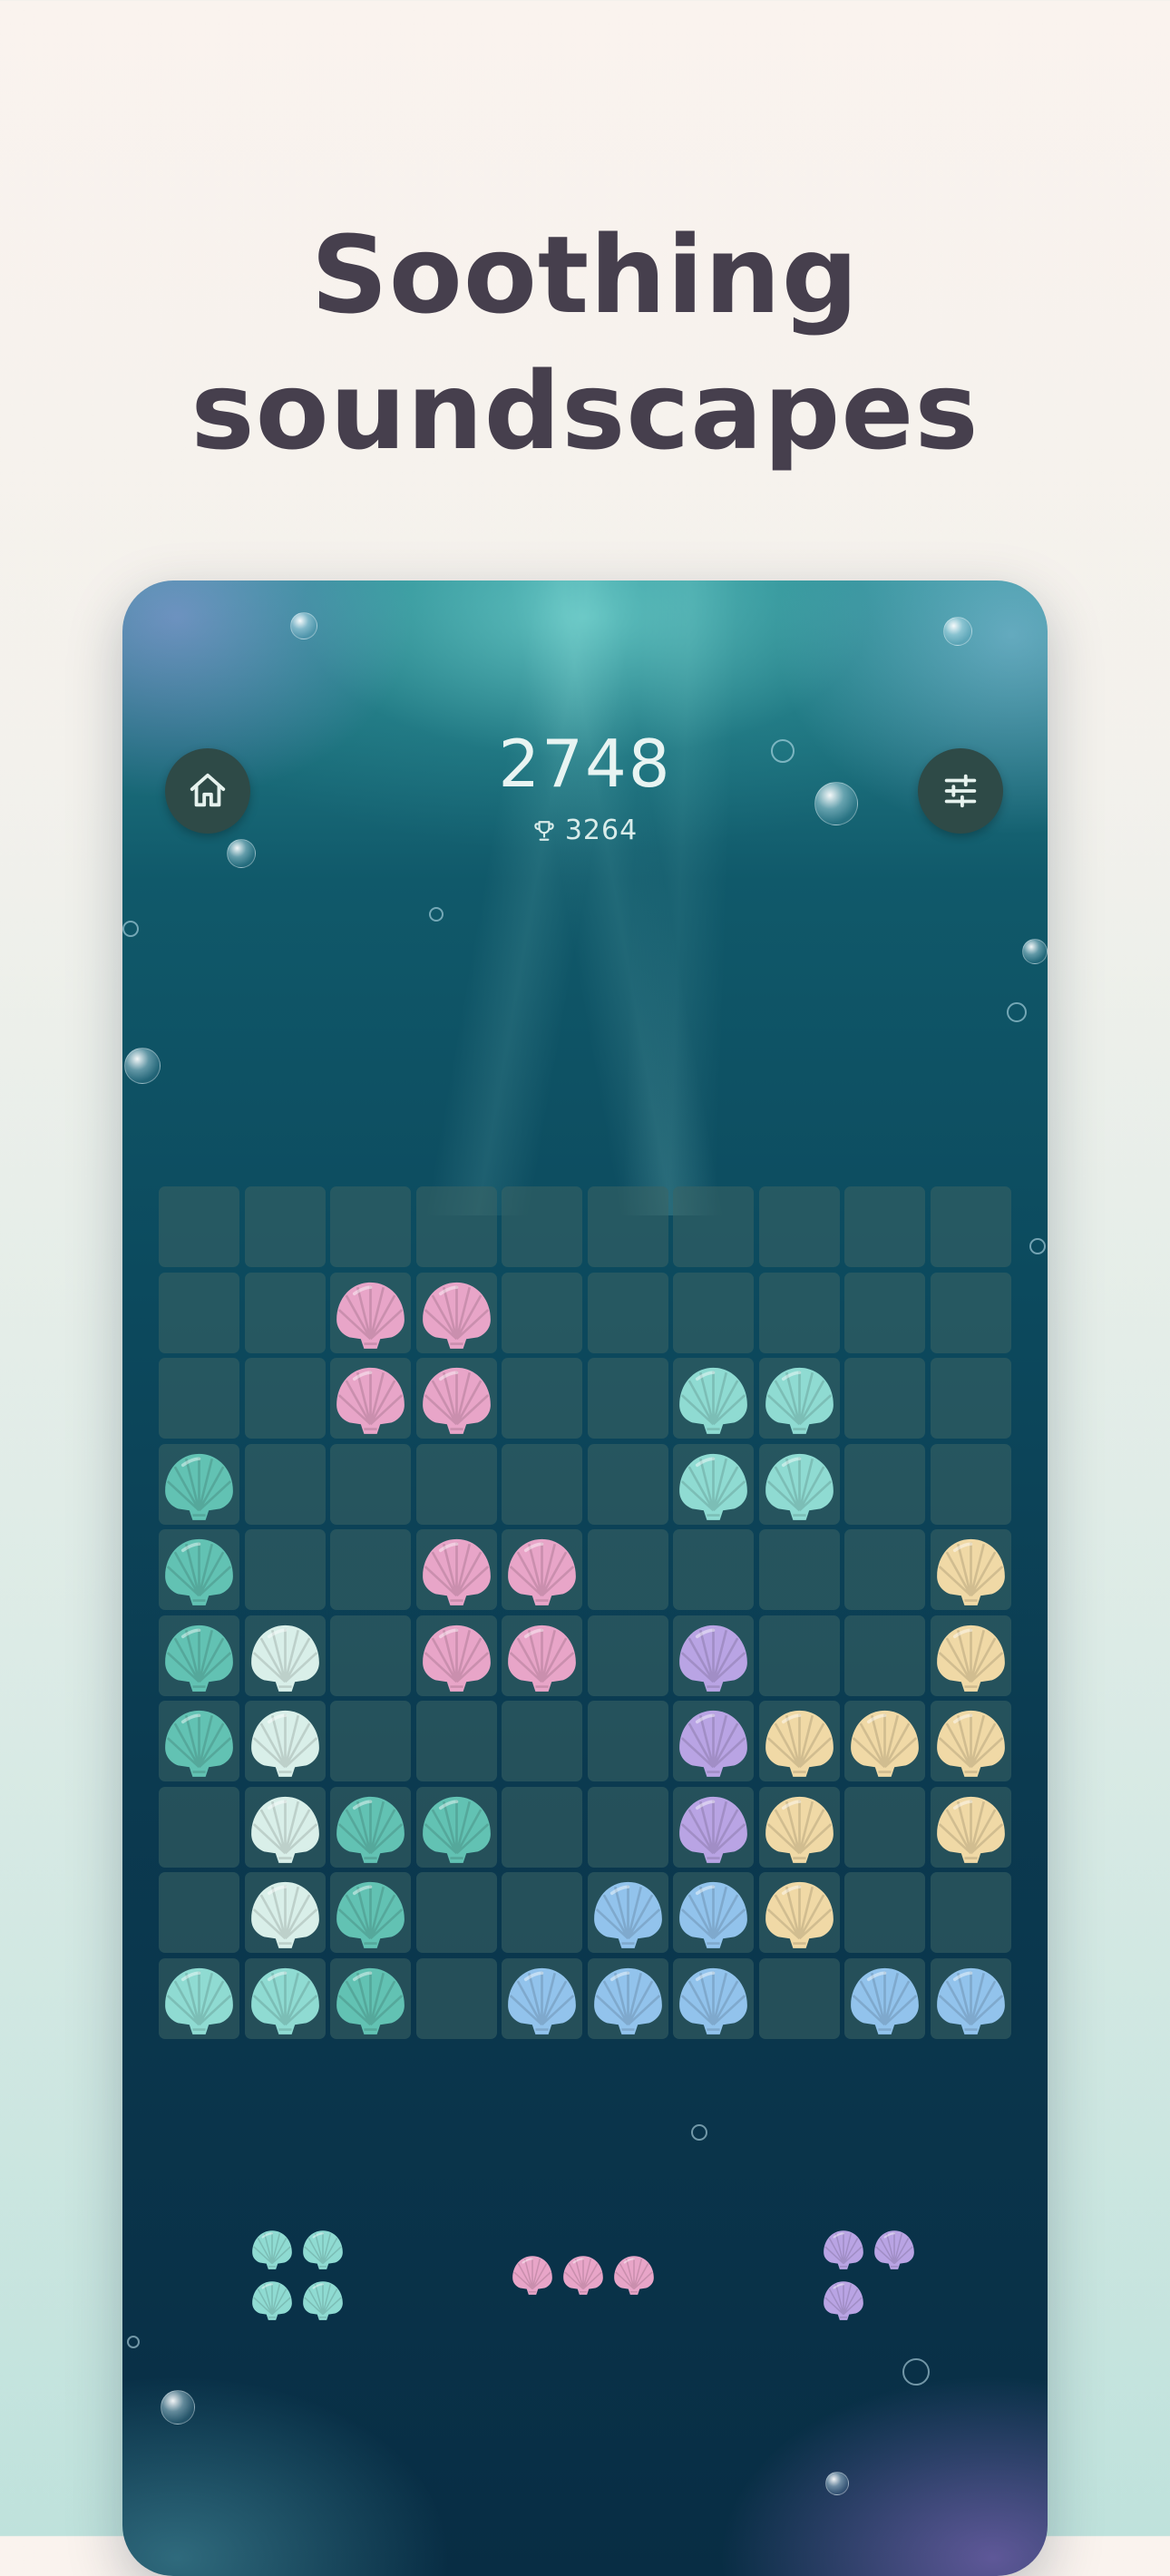 This screenshot has height=2576, width=1170. Describe the element at coordinates (960, 791) in the screenshot. I see `settings-button` at that location.